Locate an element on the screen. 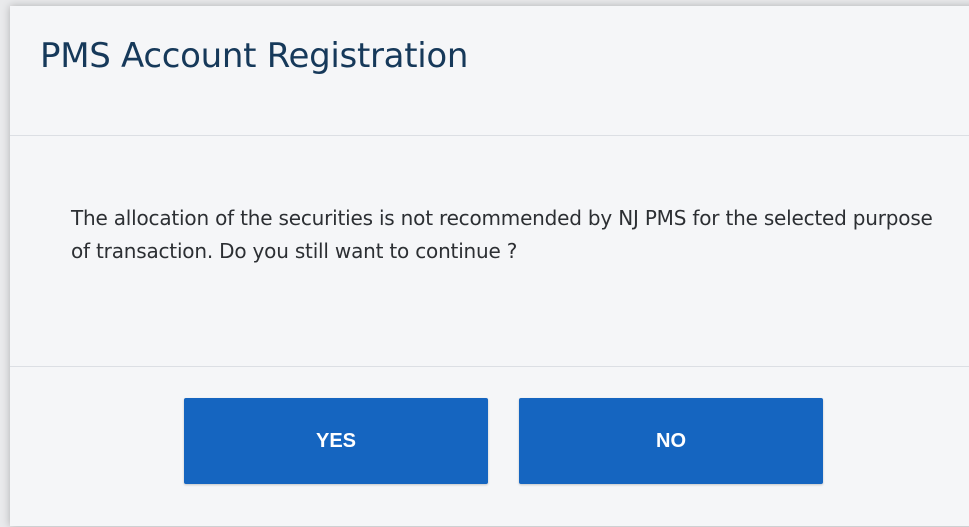 The width and height of the screenshot is (969, 527). dialog-title: PMS Account Registration is located at coordinates (254, 56).